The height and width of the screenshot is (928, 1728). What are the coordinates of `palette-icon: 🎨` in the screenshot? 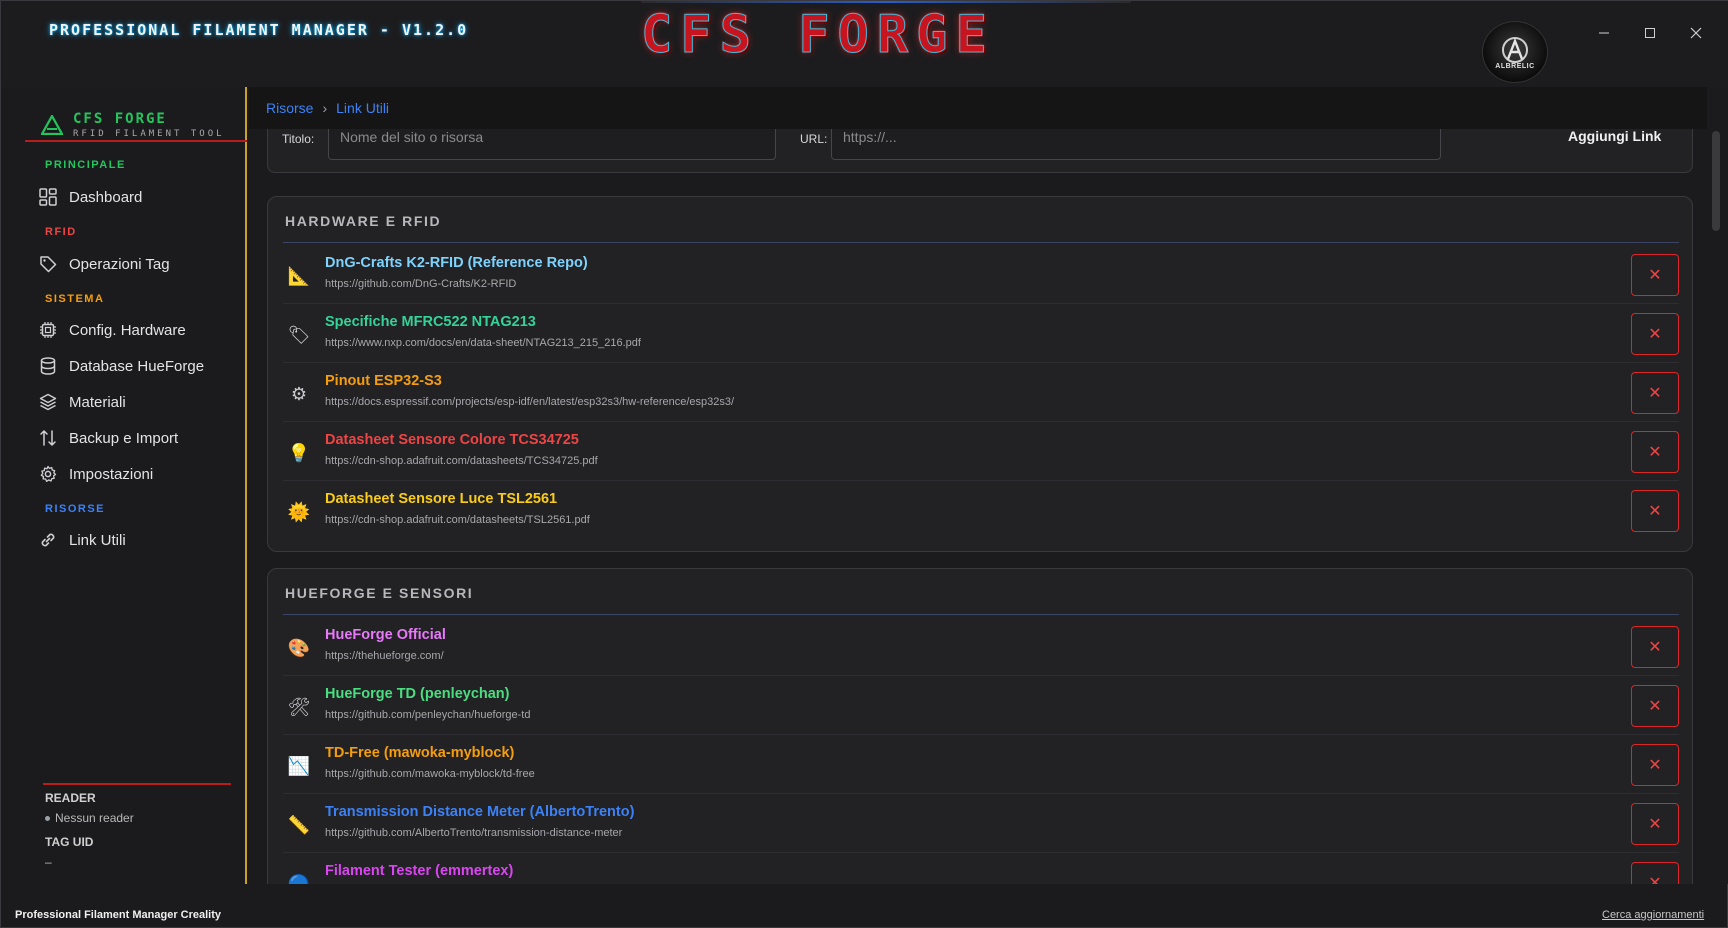 It's located at (299, 647).